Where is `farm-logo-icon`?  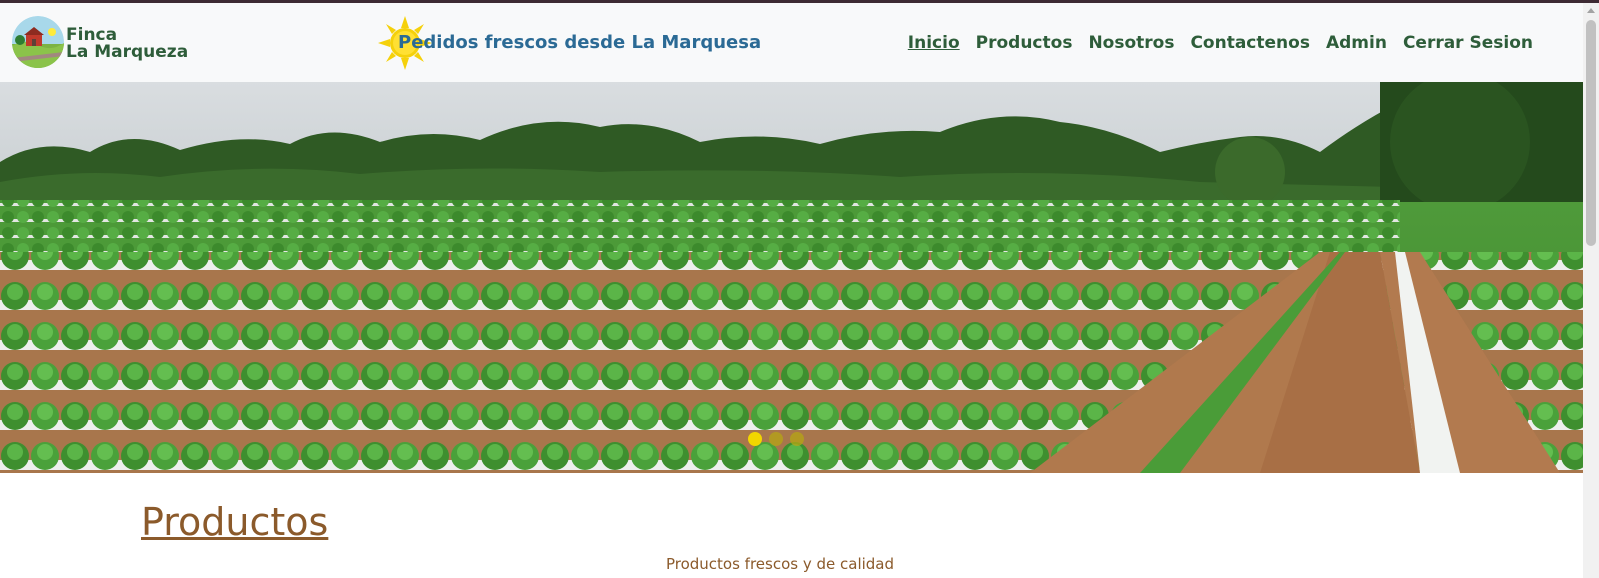
farm-logo-icon is located at coordinates (38, 42).